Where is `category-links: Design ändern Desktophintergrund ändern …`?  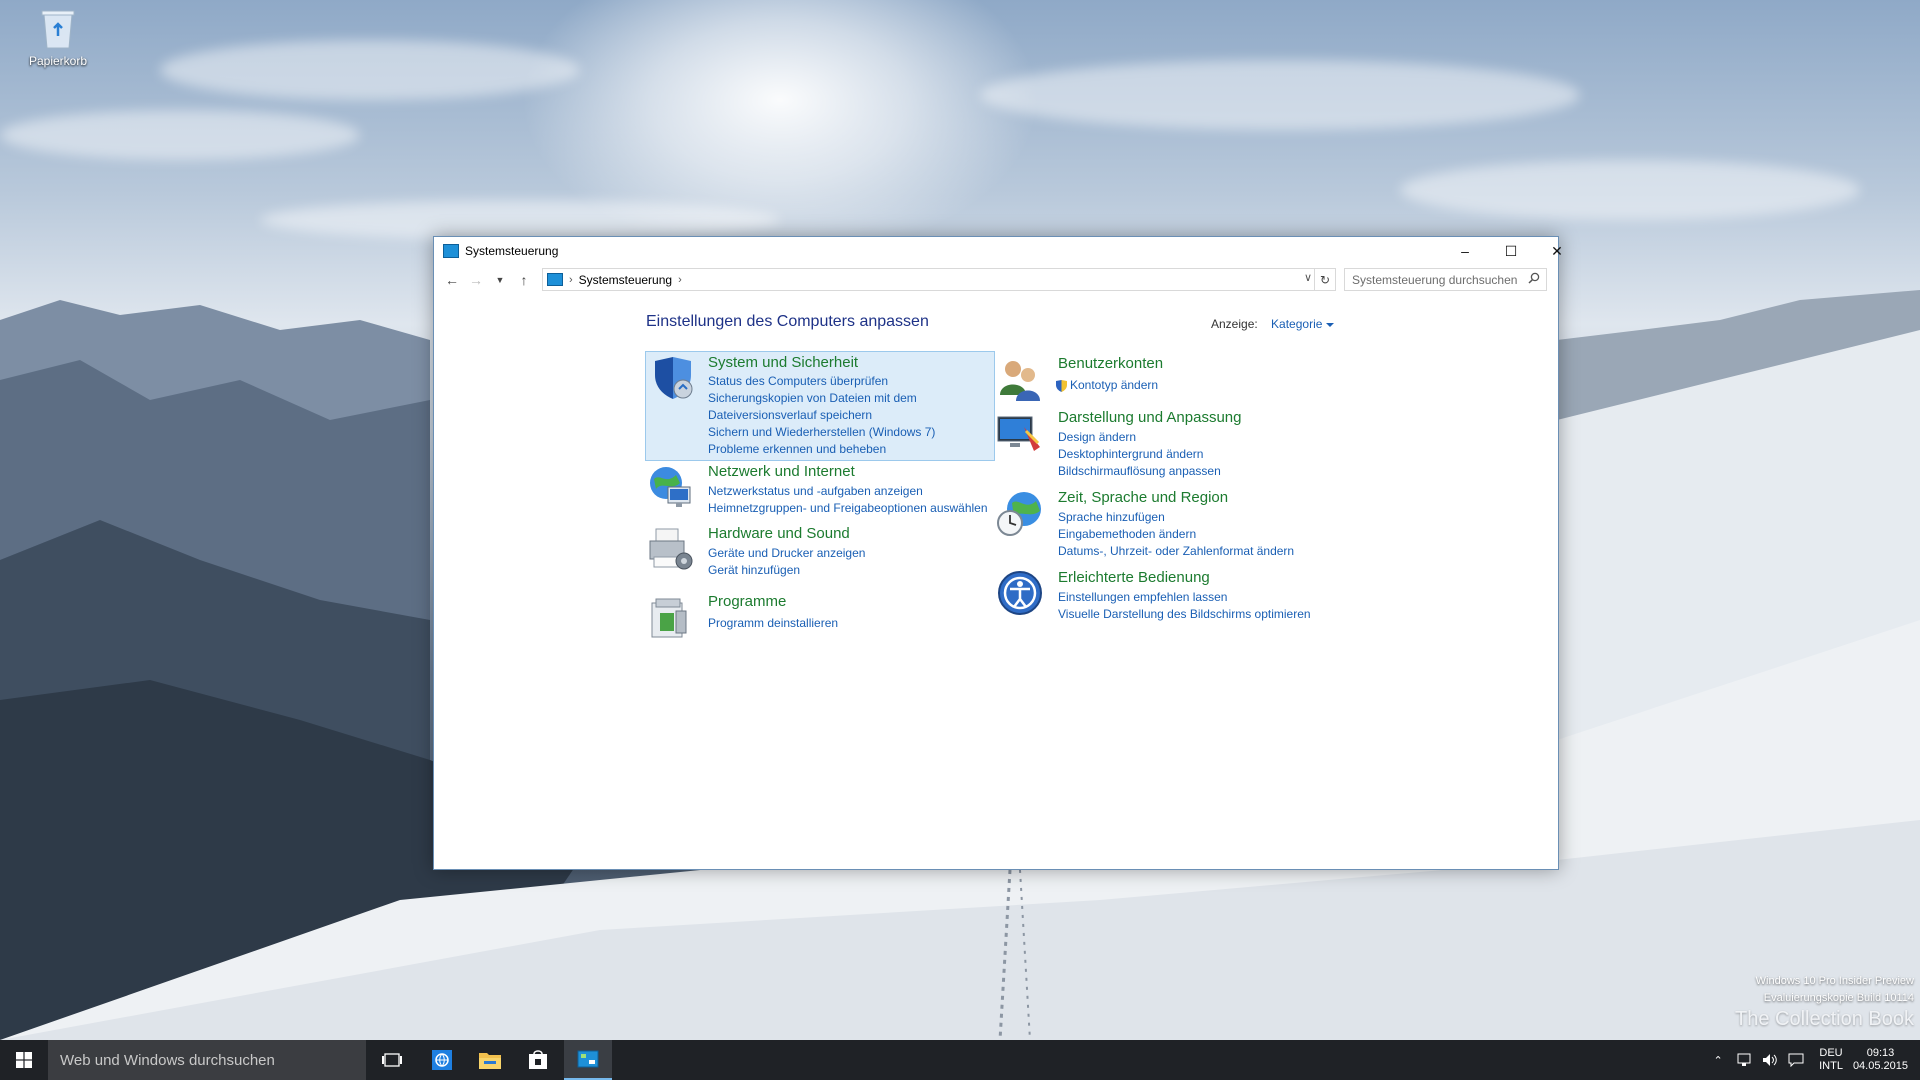
category-links: Design ändern Desktophintergrund ändern … is located at coordinates (1139, 454).